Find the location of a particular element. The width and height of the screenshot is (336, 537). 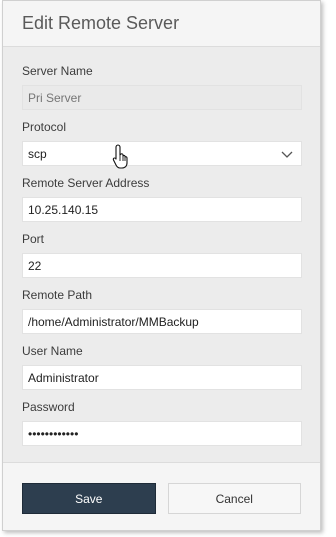

remote-path-field: Remote Path is located at coordinates (162, 315).